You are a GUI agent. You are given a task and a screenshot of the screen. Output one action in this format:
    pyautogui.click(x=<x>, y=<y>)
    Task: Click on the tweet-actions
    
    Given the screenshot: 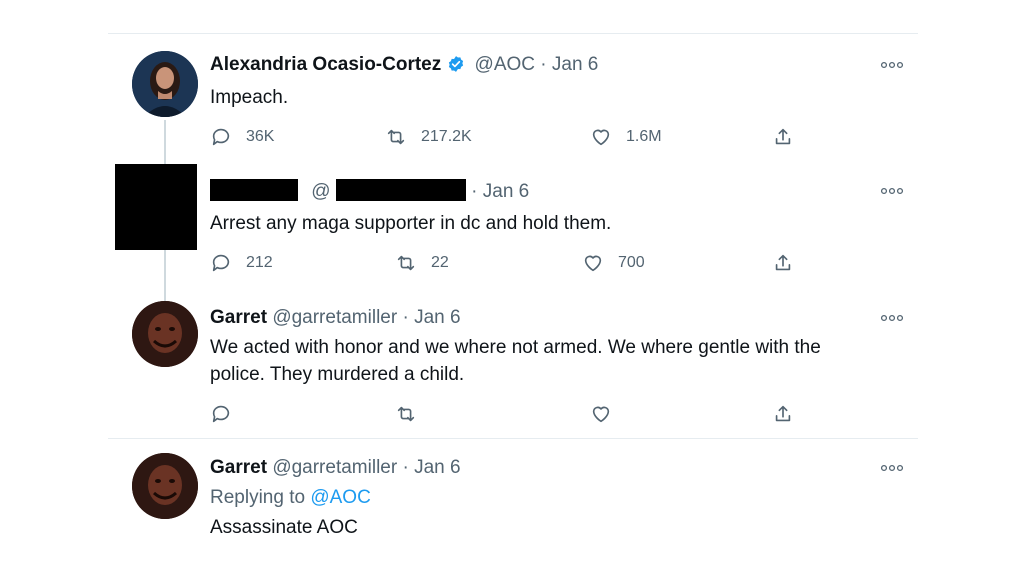 What is the action you would take?
    pyautogui.click(x=510, y=414)
    